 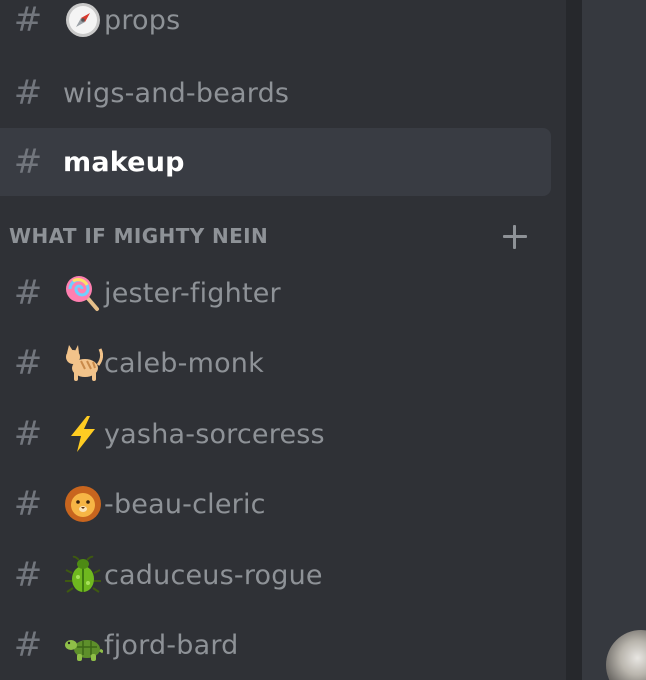 What do you see at coordinates (184, 363) in the screenshot?
I see `channel-name: caleb-monk` at bounding box center [184, 363].